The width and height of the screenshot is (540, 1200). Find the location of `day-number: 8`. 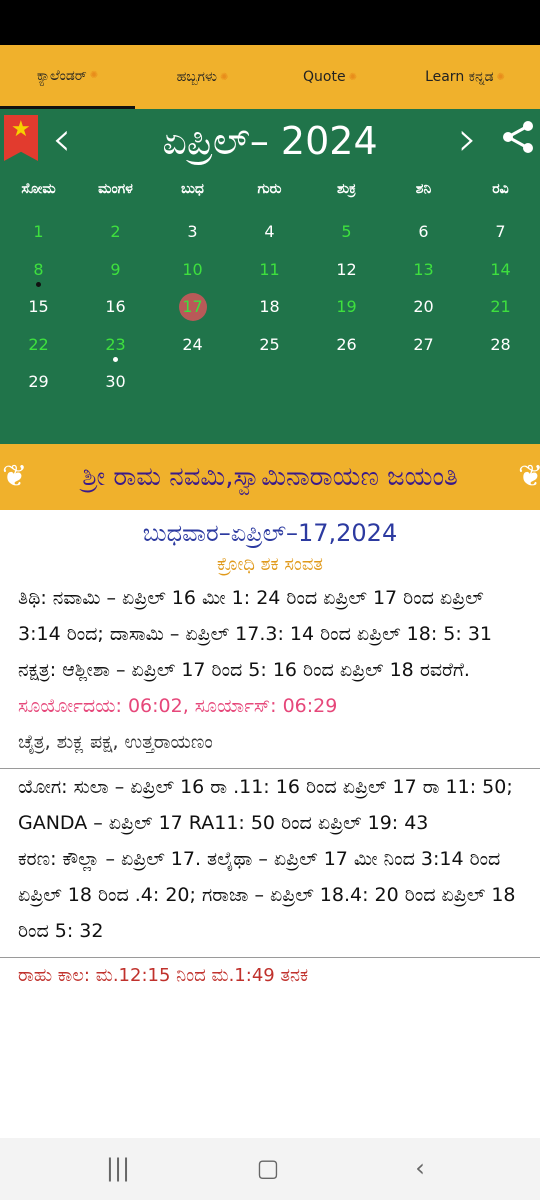

day-number: 8 is located at coordinates (38, 269).